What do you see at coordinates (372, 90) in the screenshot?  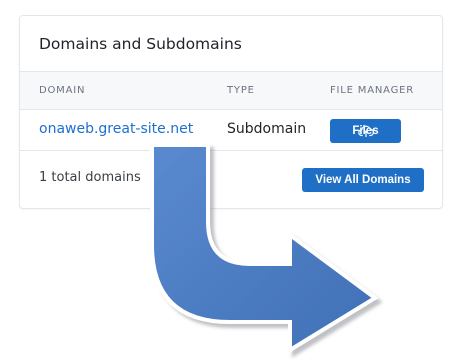 I see `column-header-file-manager: FILE MANAGER` at bounding box center [372, 90].